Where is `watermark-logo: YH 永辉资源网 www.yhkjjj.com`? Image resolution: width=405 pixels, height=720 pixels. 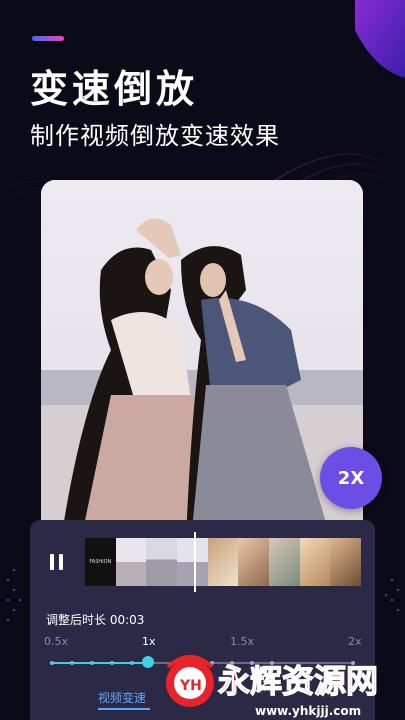 watermark-logo: YH 永辉资源网 www.yhkjjj.com is located at coordinates (272, 686).